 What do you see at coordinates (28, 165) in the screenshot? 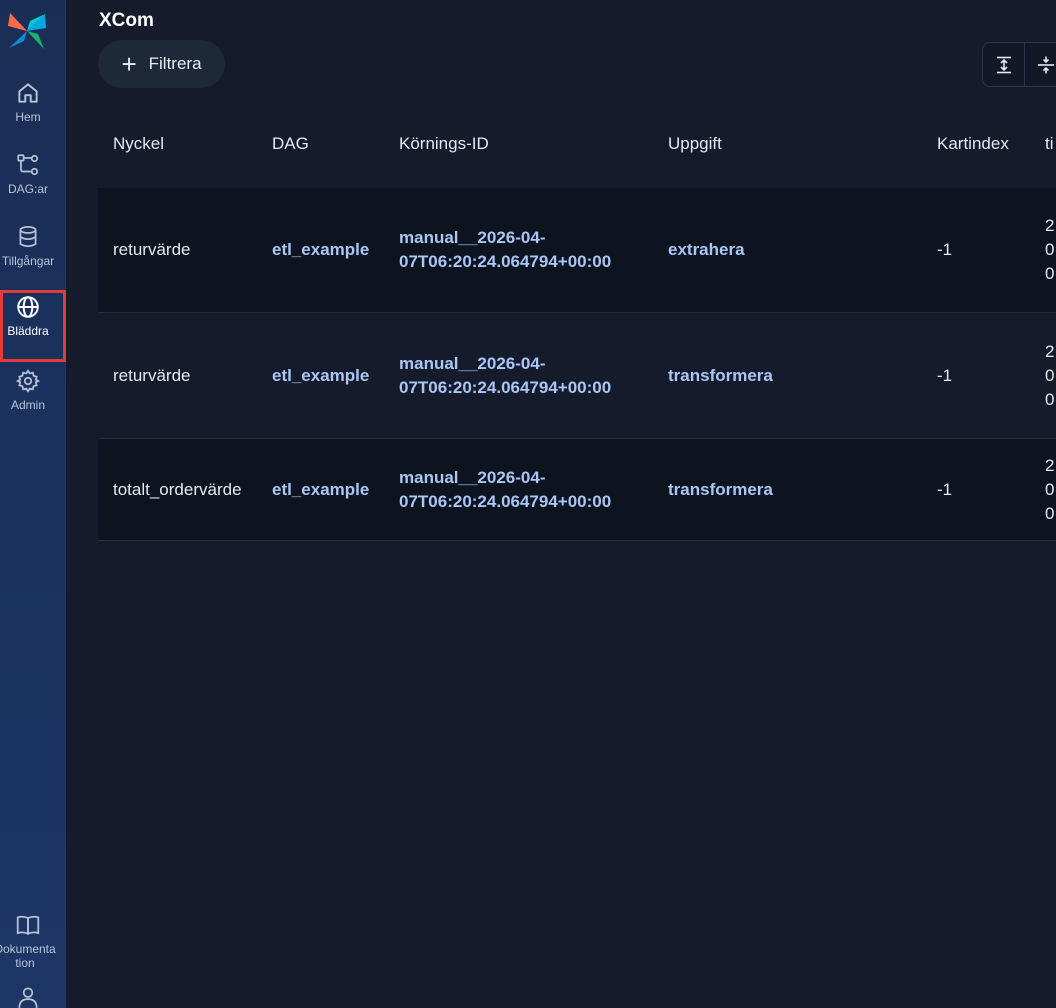
I see `dag-icon` at bounding box center [28, 165].